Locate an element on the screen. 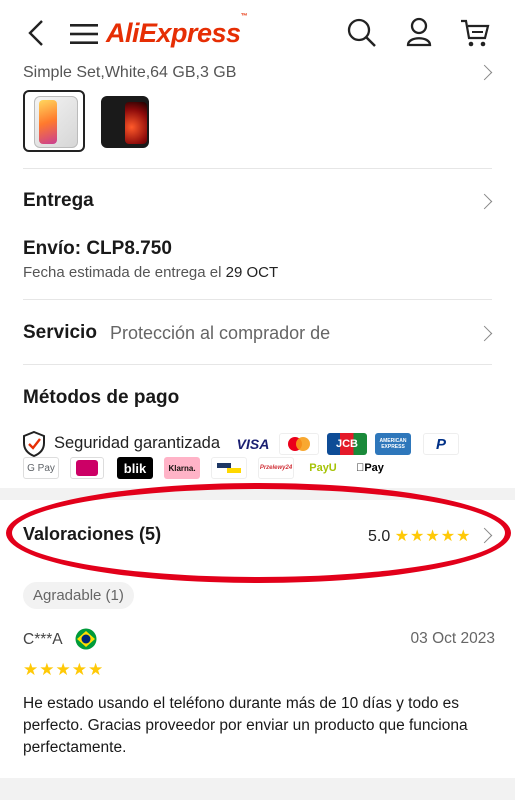  applepay-logo-text: Pay is located at coordinates (372, 468).